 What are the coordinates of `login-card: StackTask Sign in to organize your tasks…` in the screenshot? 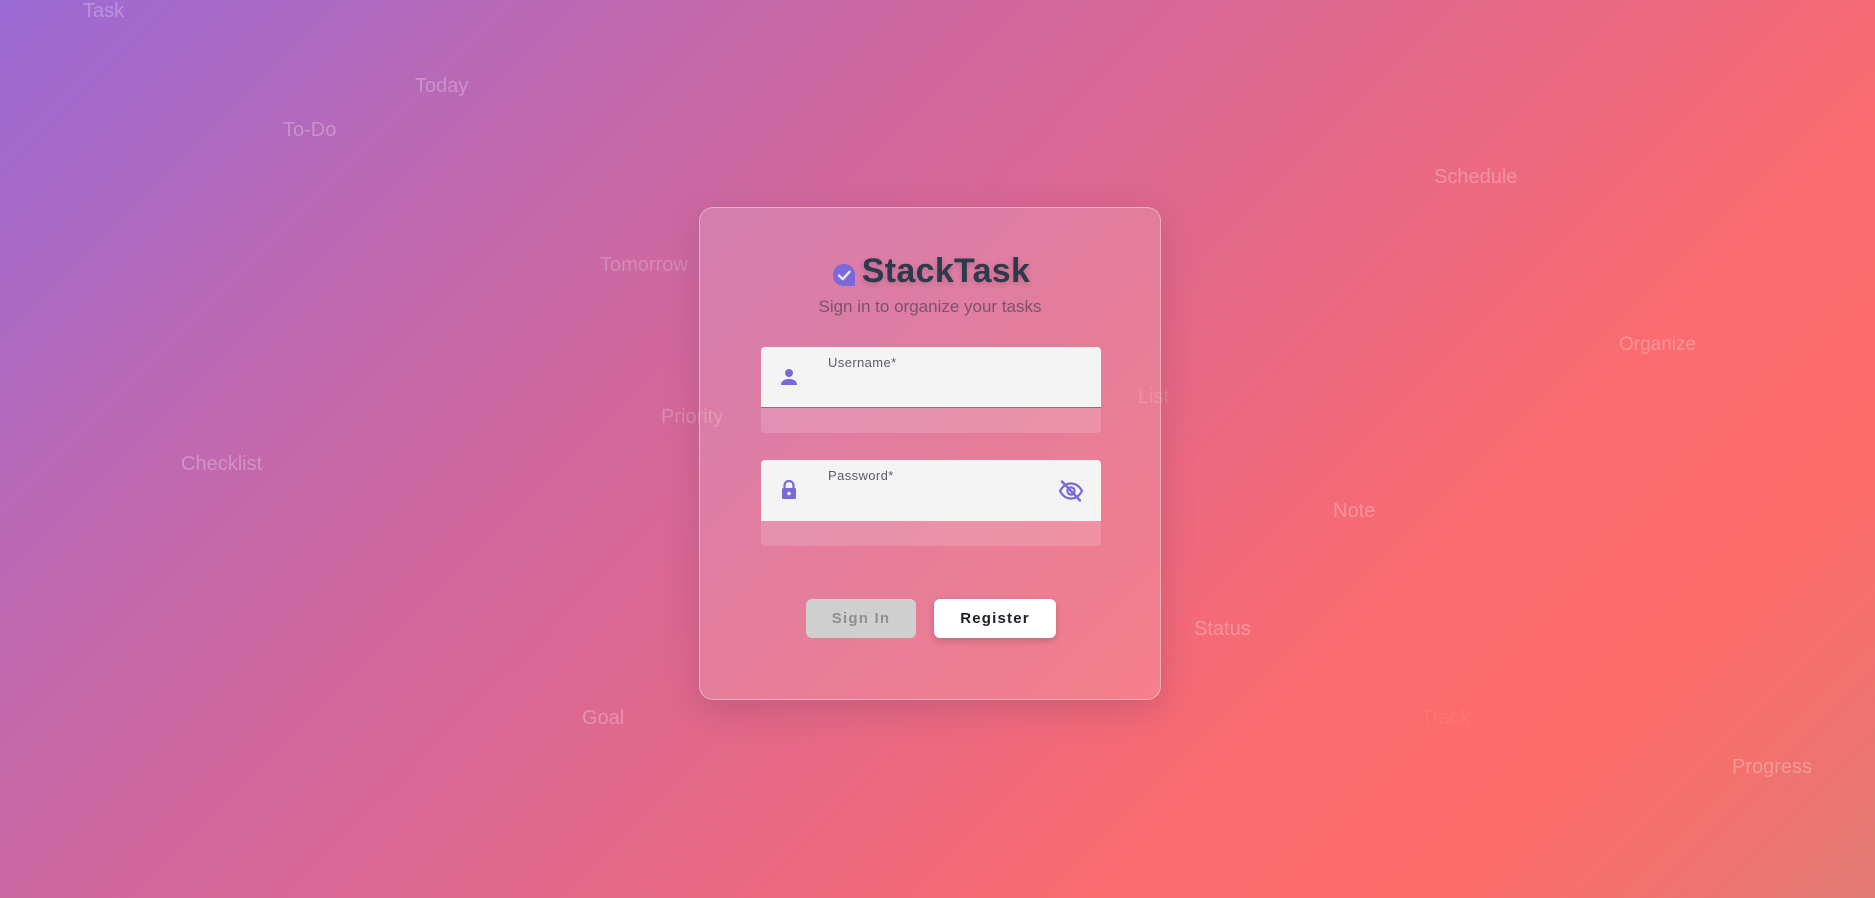 It's located at (930, 453).